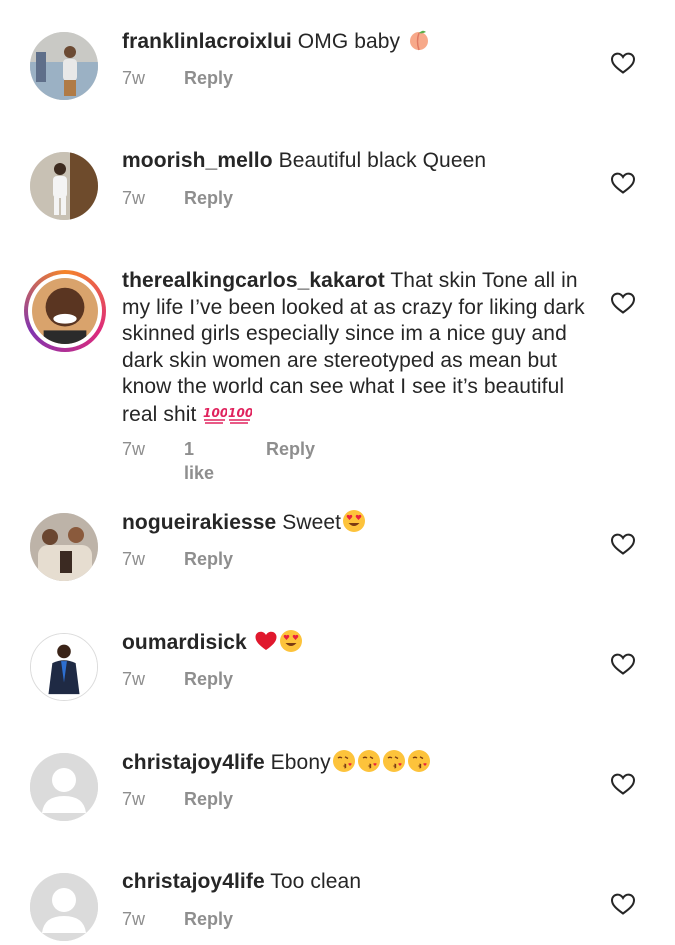  Describe the element at coordinates (199, 522) in the screenshot. I see `comment-username: nogueirakiesse` at that location.